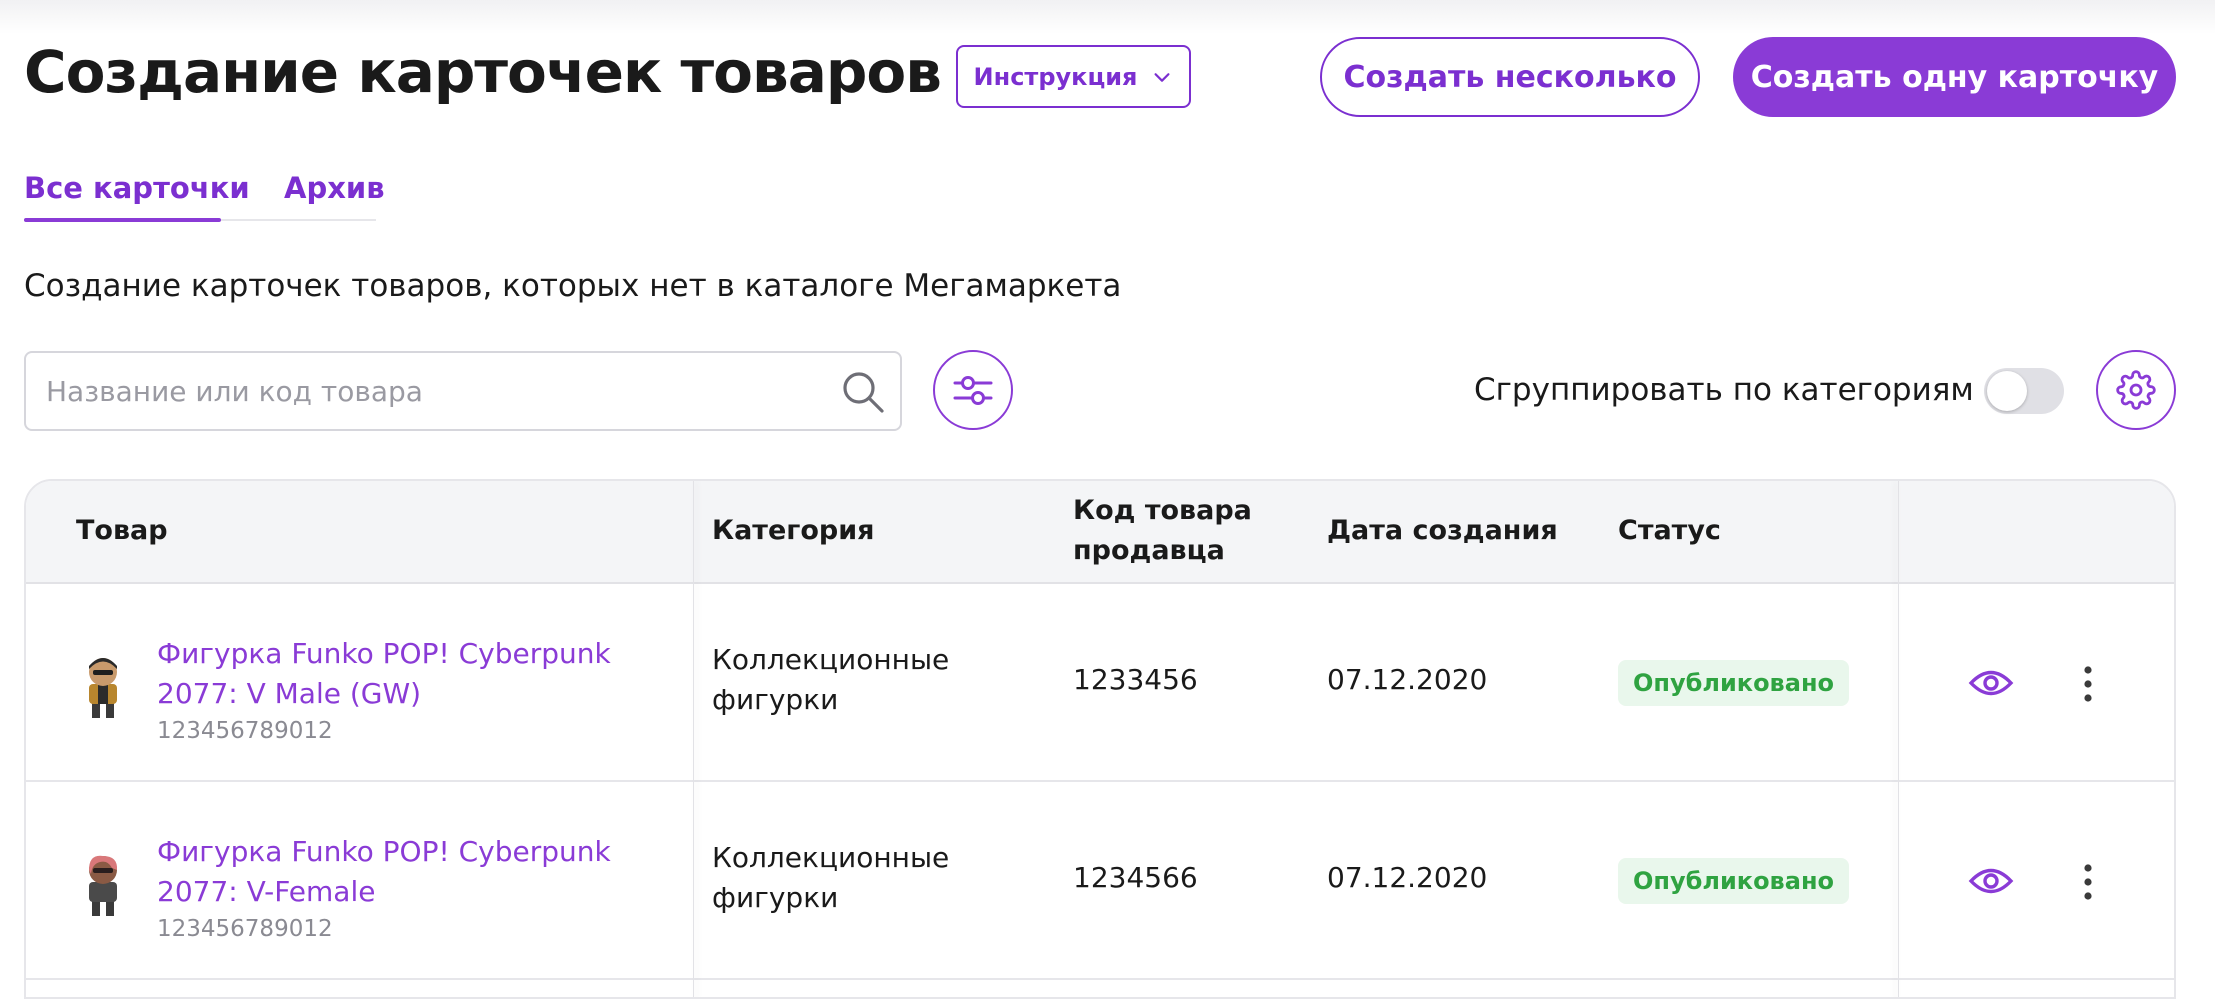 The height and width of the screenshot is (999, 2215). I want to click on column-category: Категория, so click(793, 531).